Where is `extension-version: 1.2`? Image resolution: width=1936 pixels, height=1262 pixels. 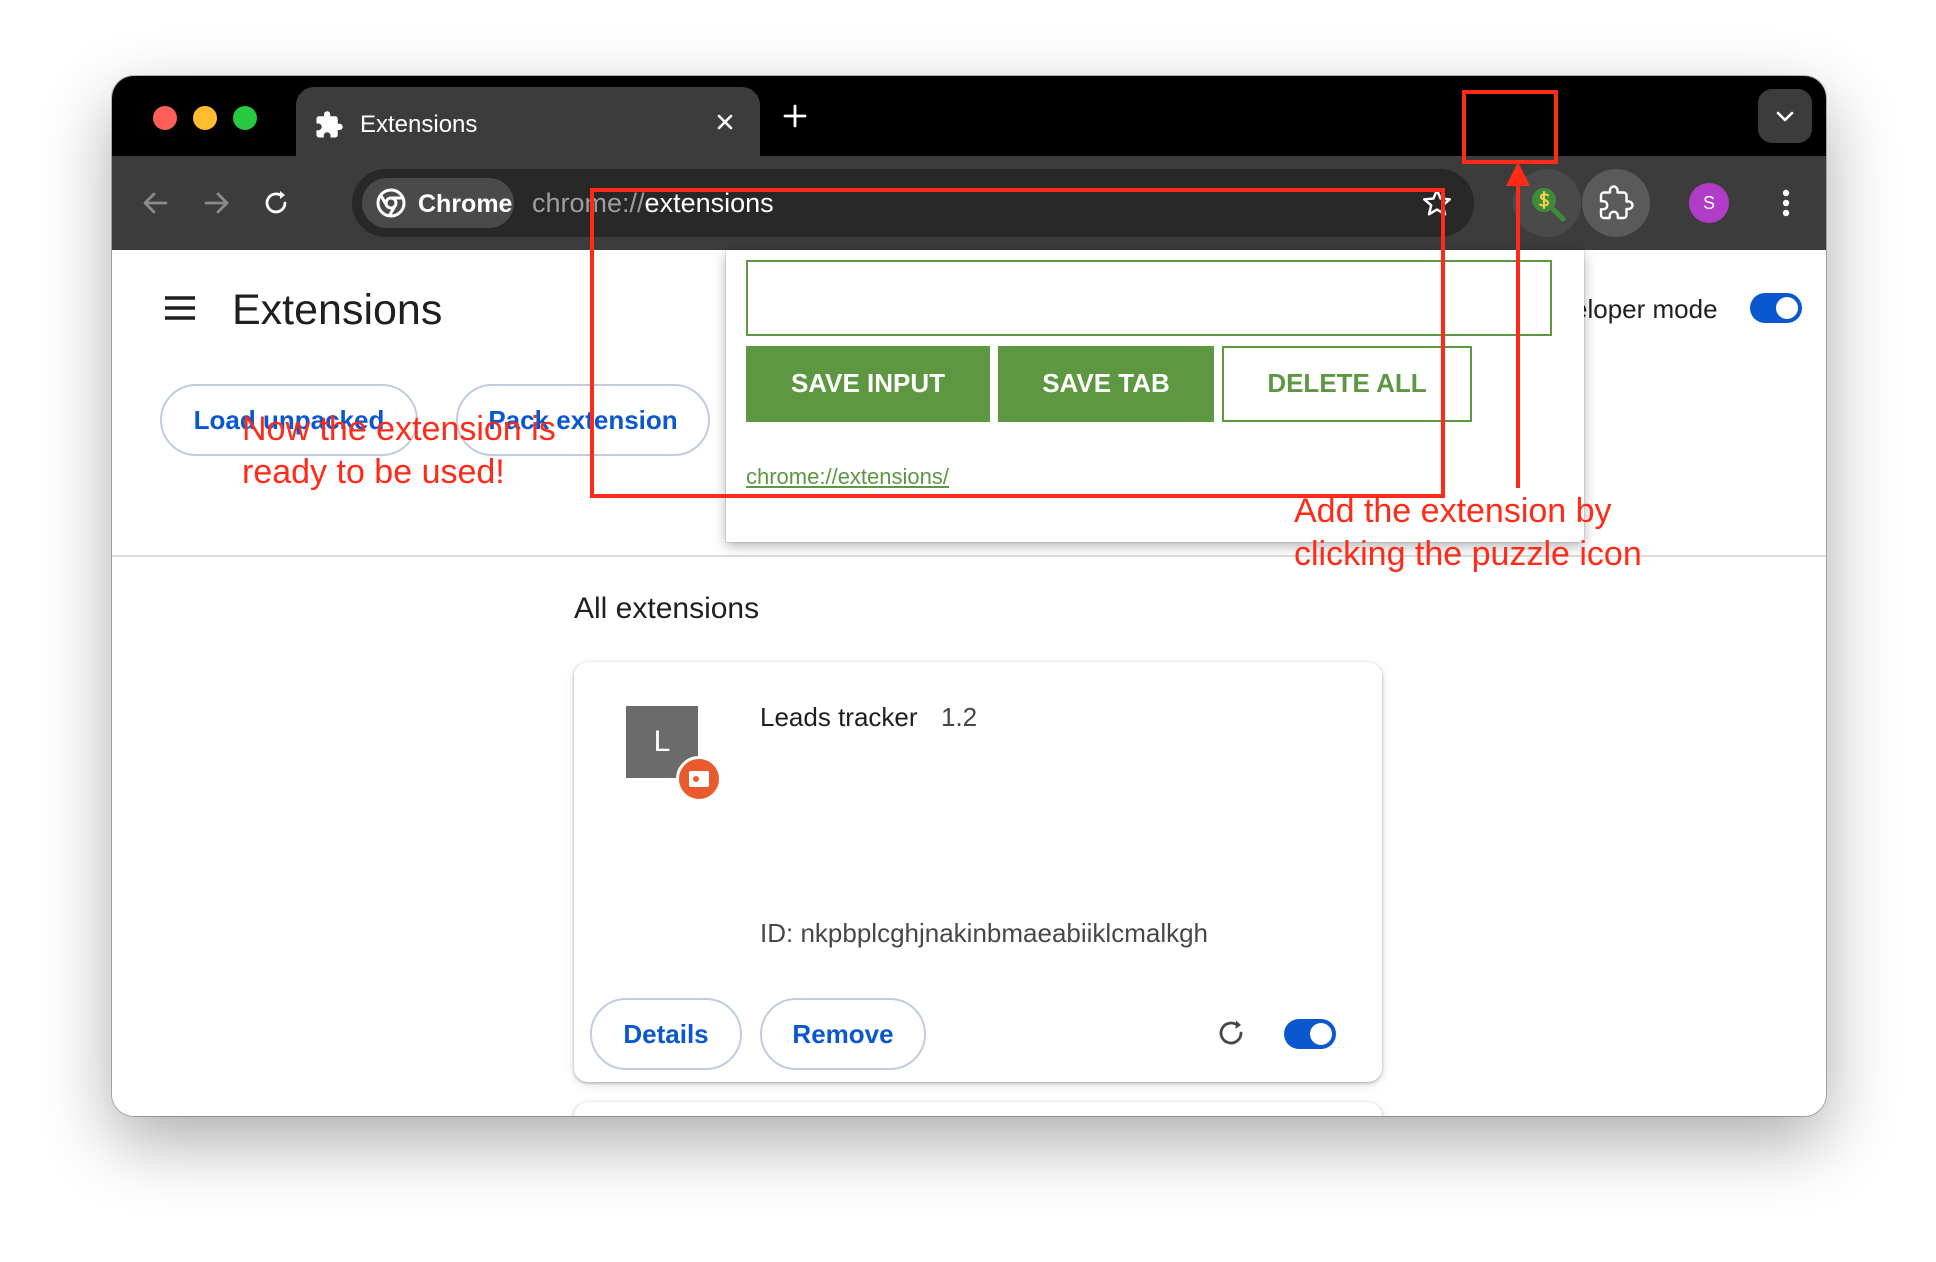
extension-version: 1.2 is located at coordinates (959, 717).